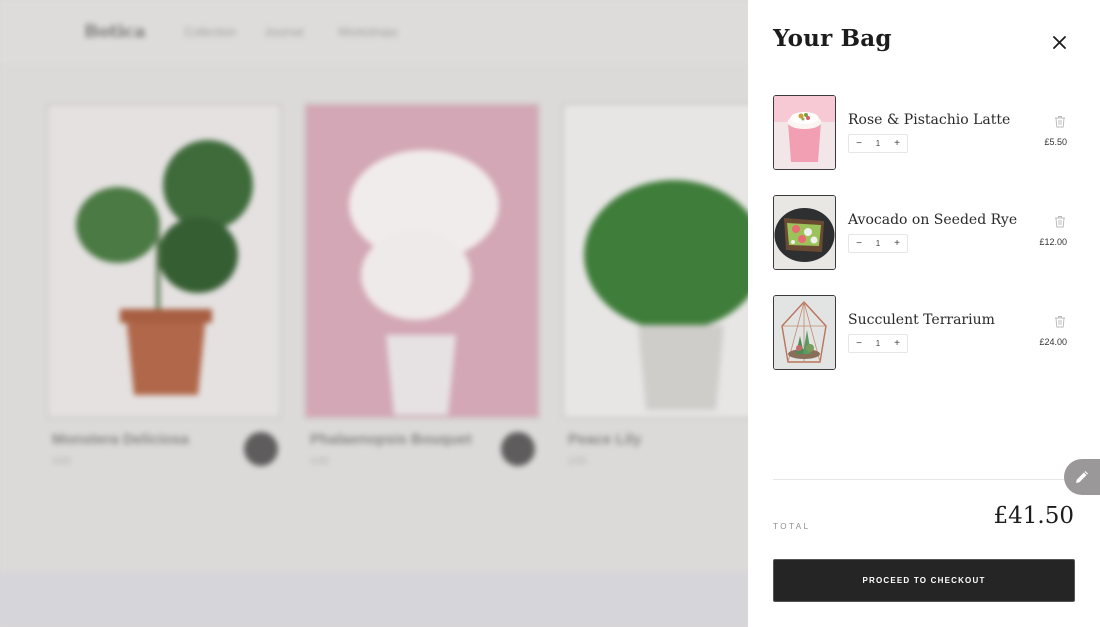 The image size is (1100, 627). I want to click on cart-item: Succulent Terrarium − 1 + £24.00, so click(924, 333).